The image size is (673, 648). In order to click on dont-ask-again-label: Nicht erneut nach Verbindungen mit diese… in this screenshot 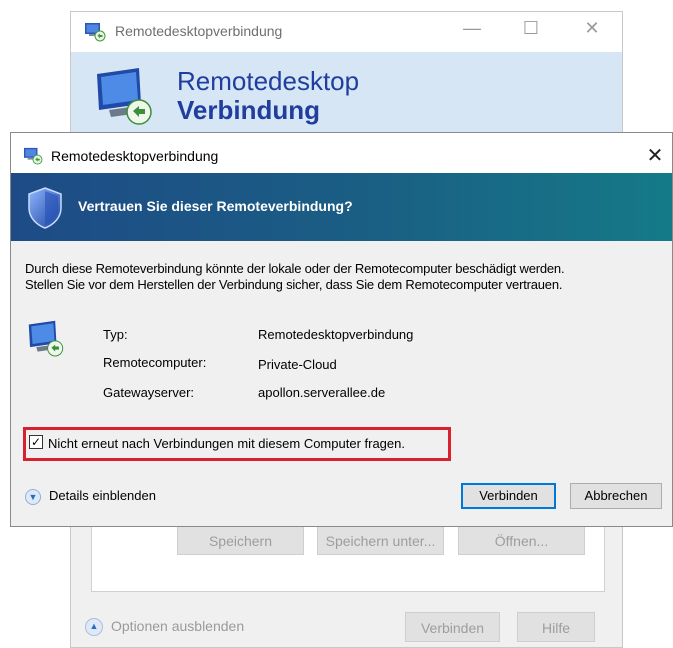, I will do `click(226, 443)`.